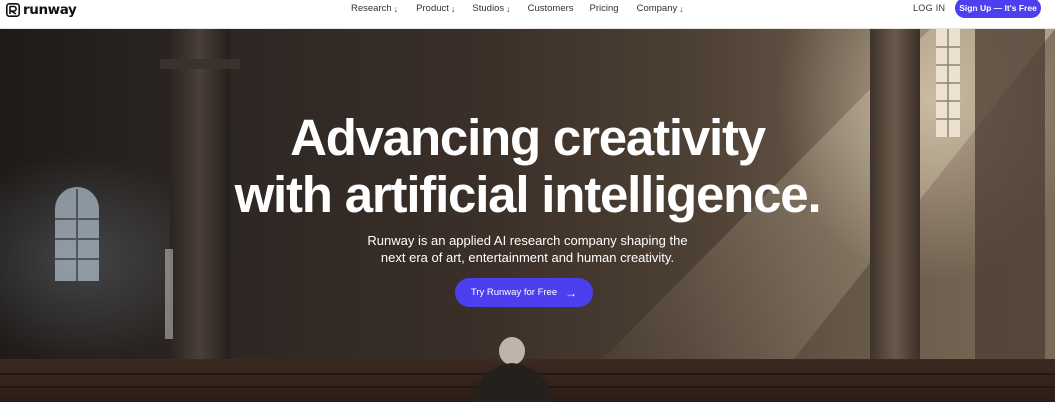 This screenshot has height=402, width=1055. Describe the element at coordinates (571, 292) in the screenshot. I see `arrow-right-icon: →` at that location.